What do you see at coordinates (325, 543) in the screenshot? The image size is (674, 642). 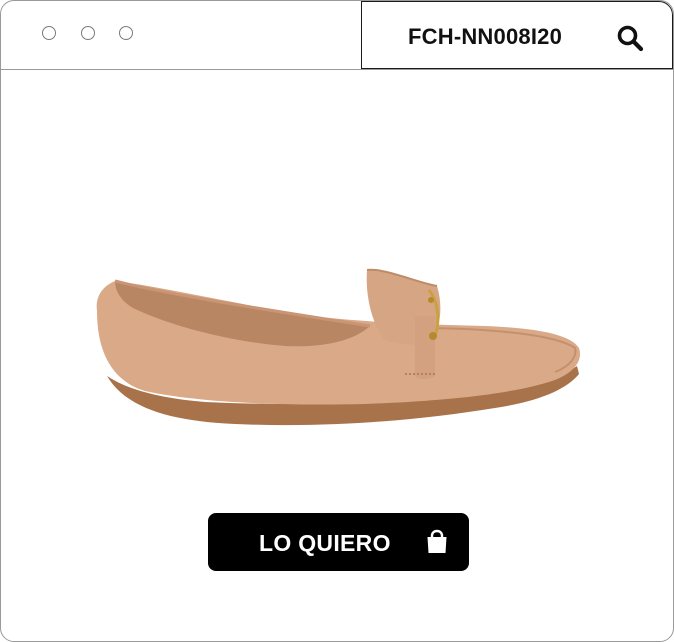 I see `cta-label: LO QUIERO` at bounding box center [325, 543].